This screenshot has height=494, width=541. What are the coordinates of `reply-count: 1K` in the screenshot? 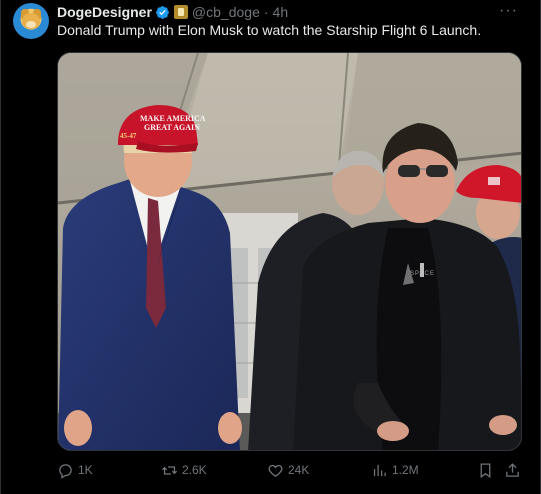 It's located at (85, 470).